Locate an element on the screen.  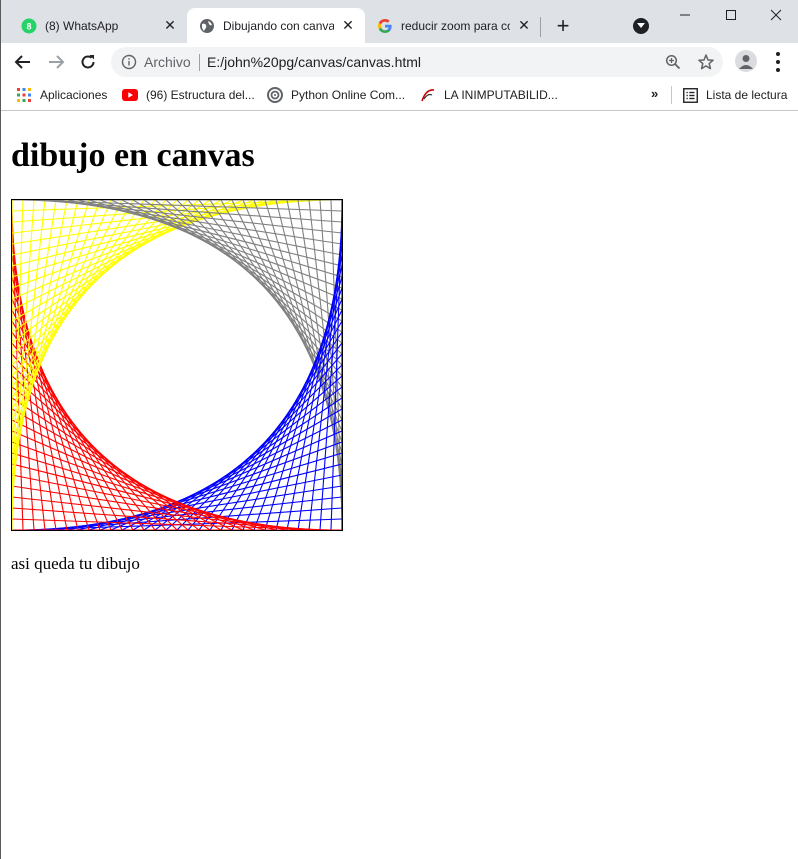
forward-arrow-icon is located at coordinates (56, 62).